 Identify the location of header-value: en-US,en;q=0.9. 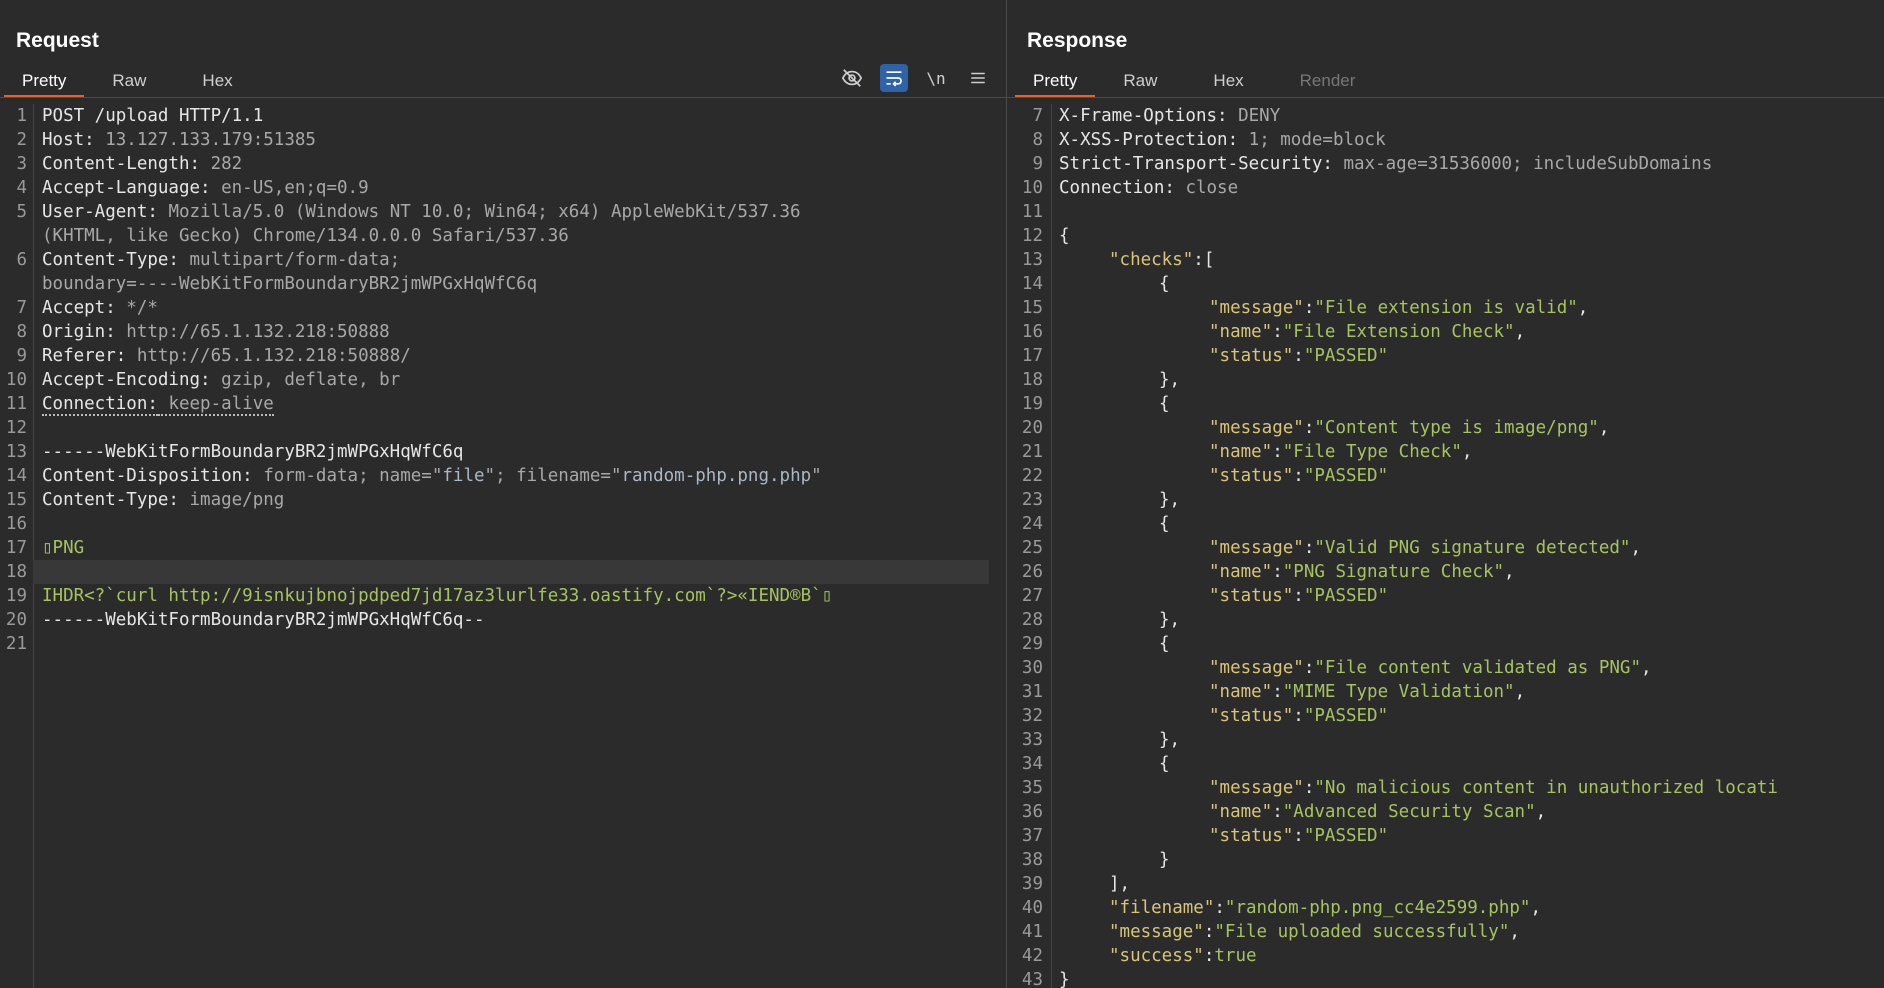
(289, 188).